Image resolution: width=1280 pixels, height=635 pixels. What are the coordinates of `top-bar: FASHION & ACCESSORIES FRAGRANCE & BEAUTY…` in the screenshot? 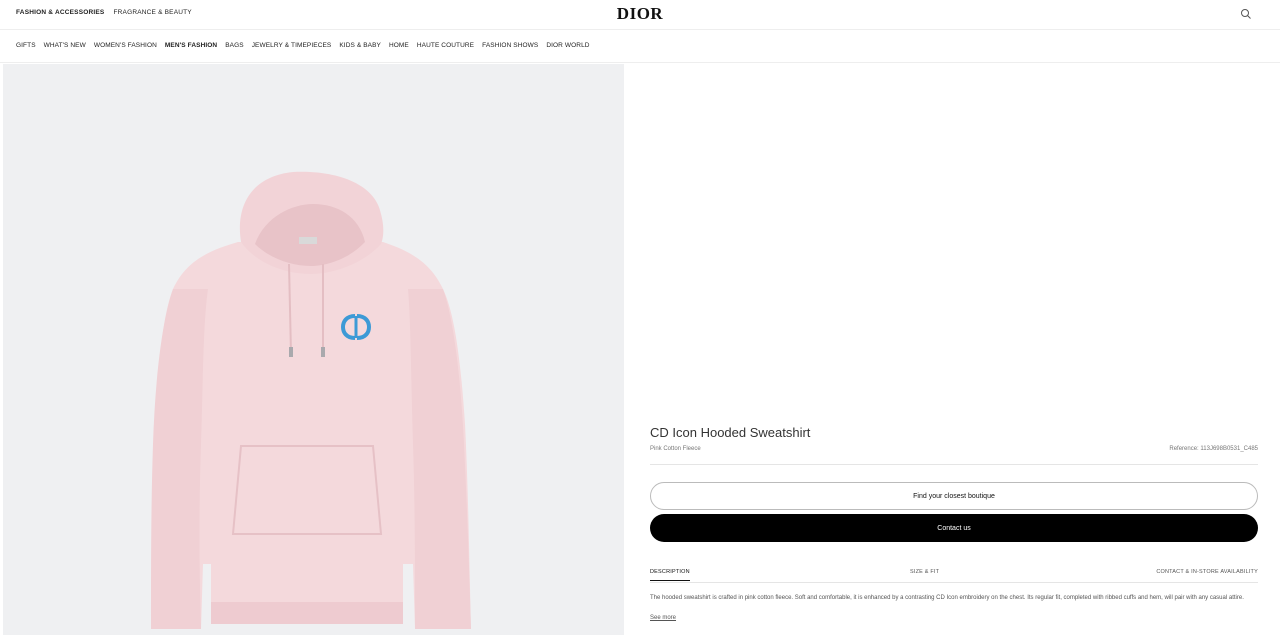 It's located at (640, 15).